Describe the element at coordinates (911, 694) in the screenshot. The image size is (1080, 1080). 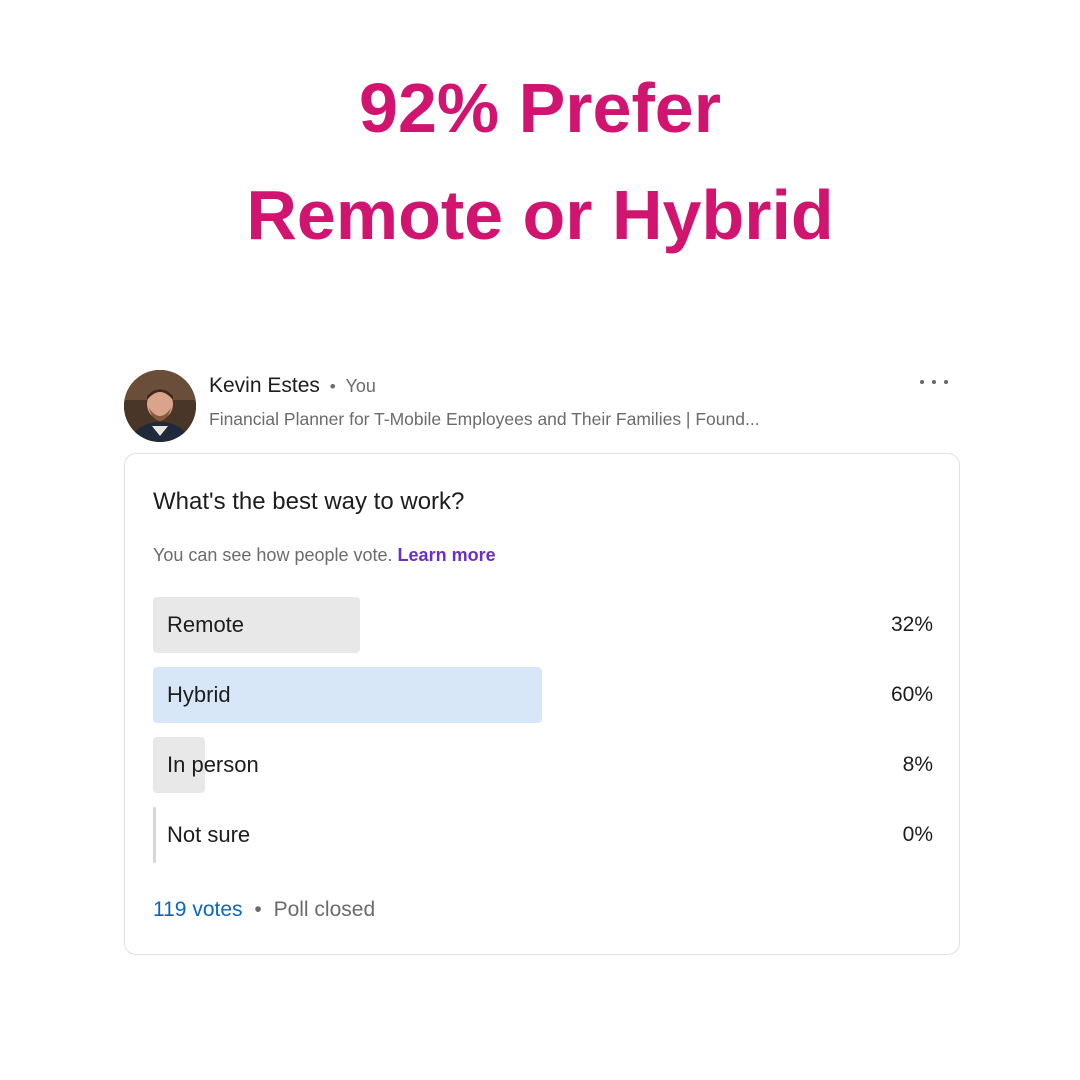
I see `poll-option-percent: 60%` at that location.